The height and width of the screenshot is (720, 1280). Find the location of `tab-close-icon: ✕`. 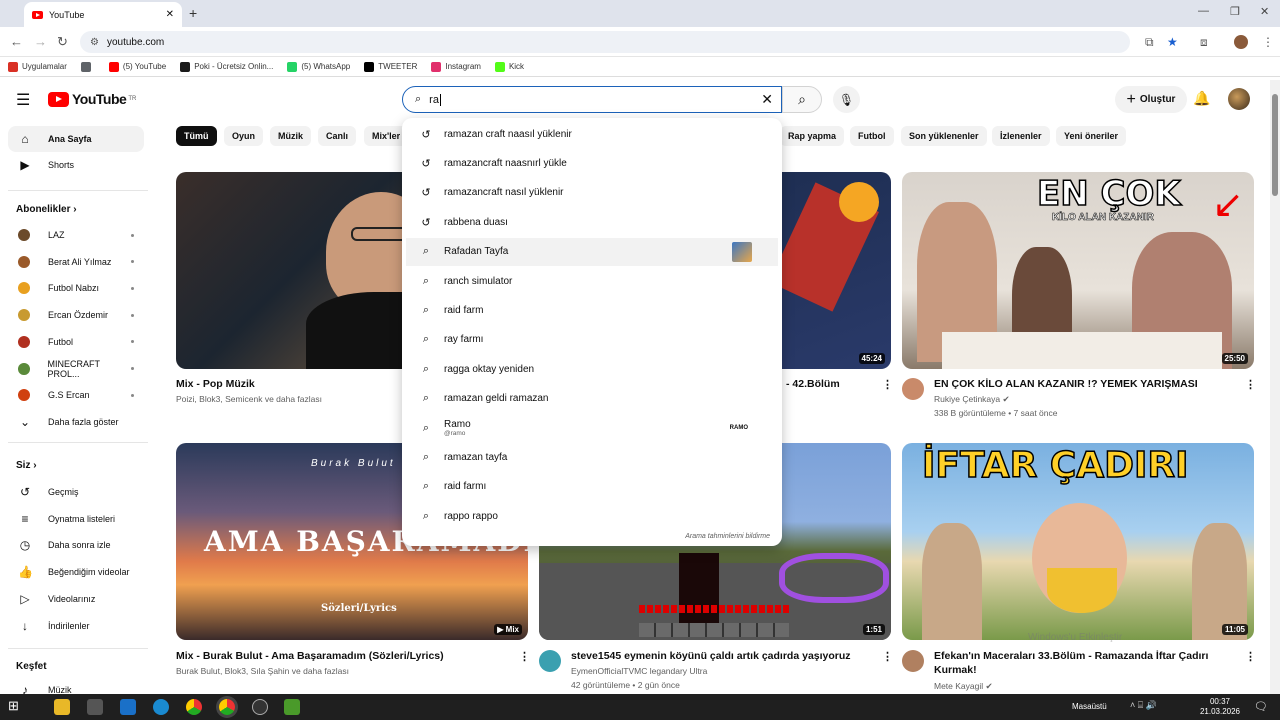

tab-close-icon: ✕ is located at coordinates (170, 14).